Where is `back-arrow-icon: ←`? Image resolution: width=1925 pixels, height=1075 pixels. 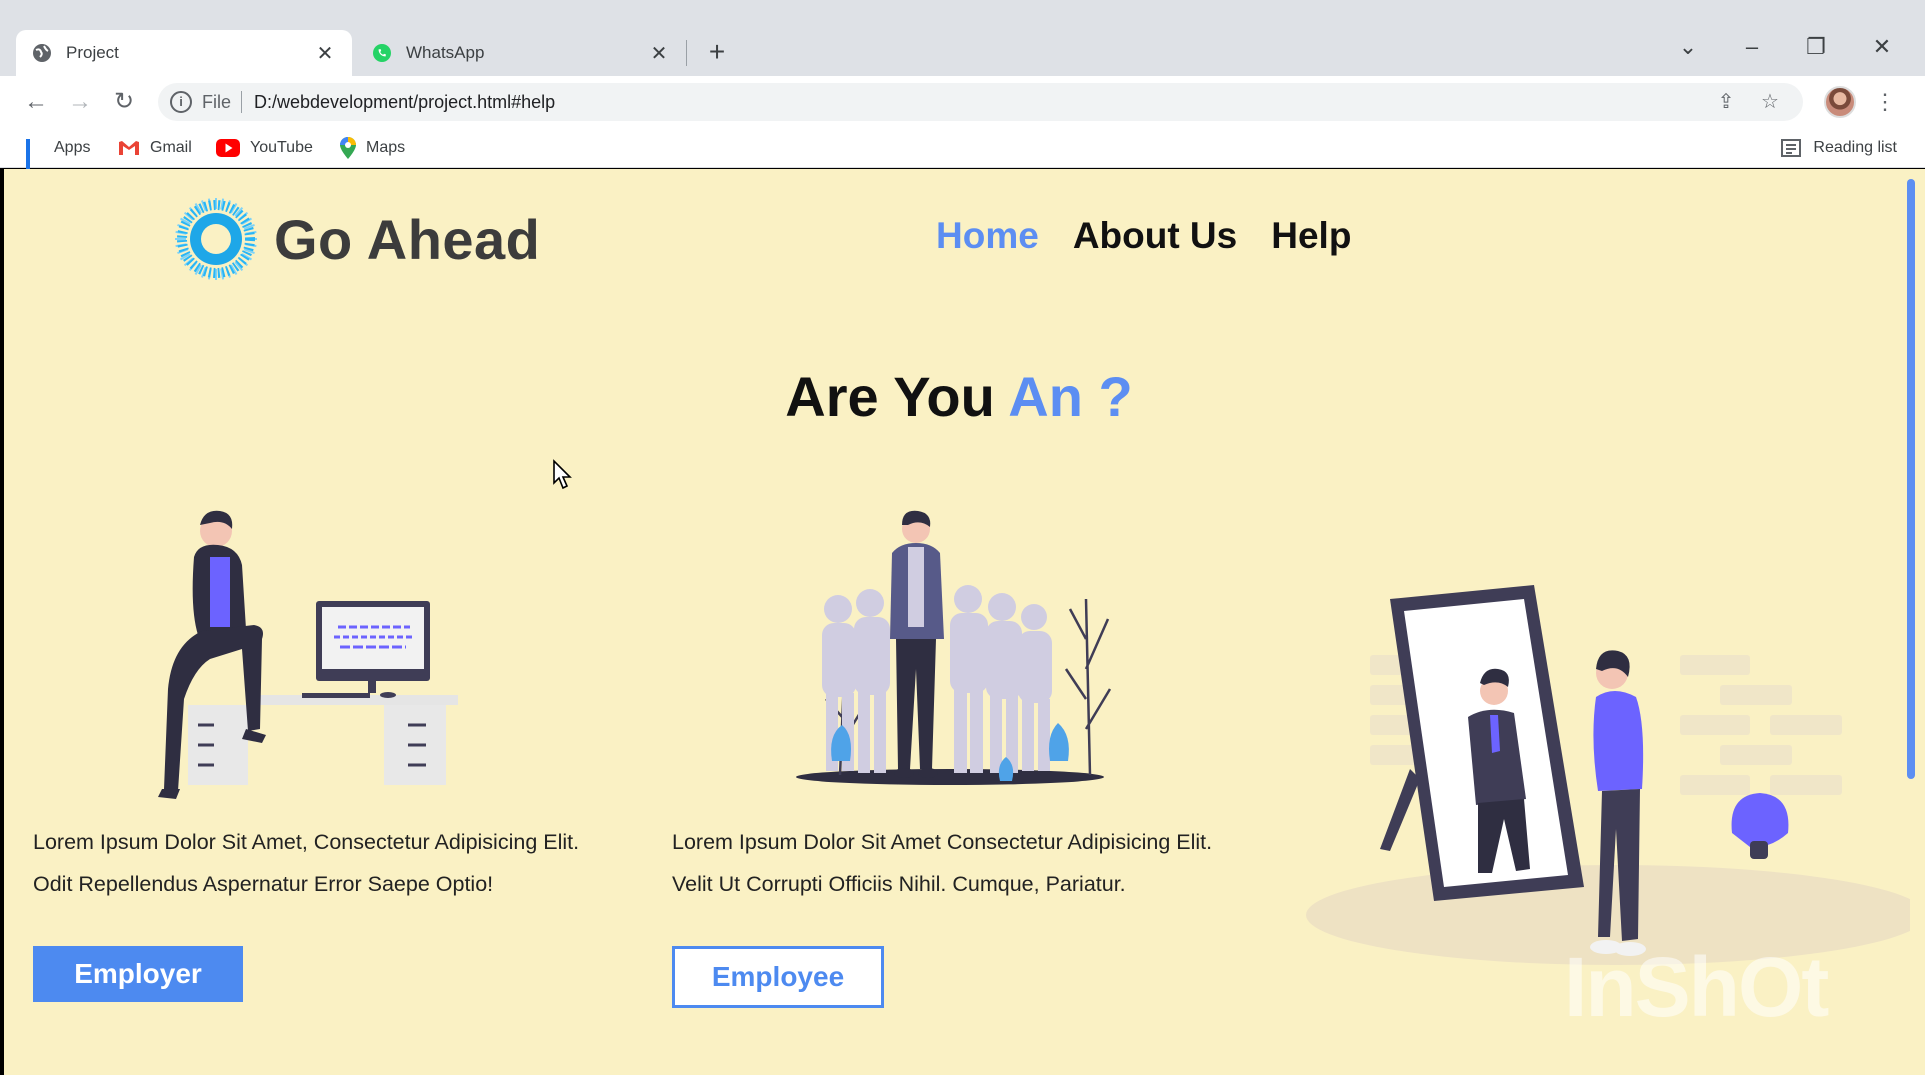 back-arrow-icon: ← is located at coordinates (36, 102).